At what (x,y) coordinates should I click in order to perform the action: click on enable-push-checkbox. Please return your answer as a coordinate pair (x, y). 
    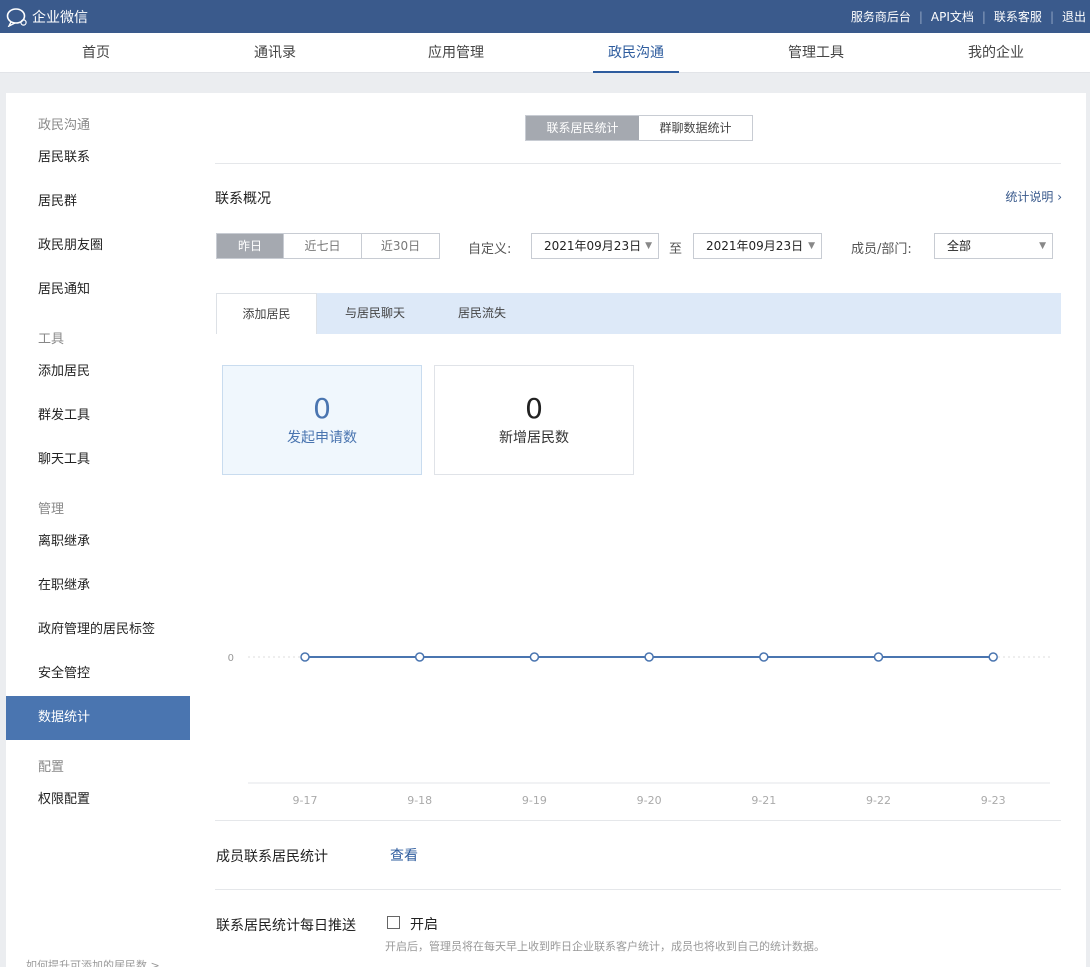
    Looking at the image, I should click on (393, 922).